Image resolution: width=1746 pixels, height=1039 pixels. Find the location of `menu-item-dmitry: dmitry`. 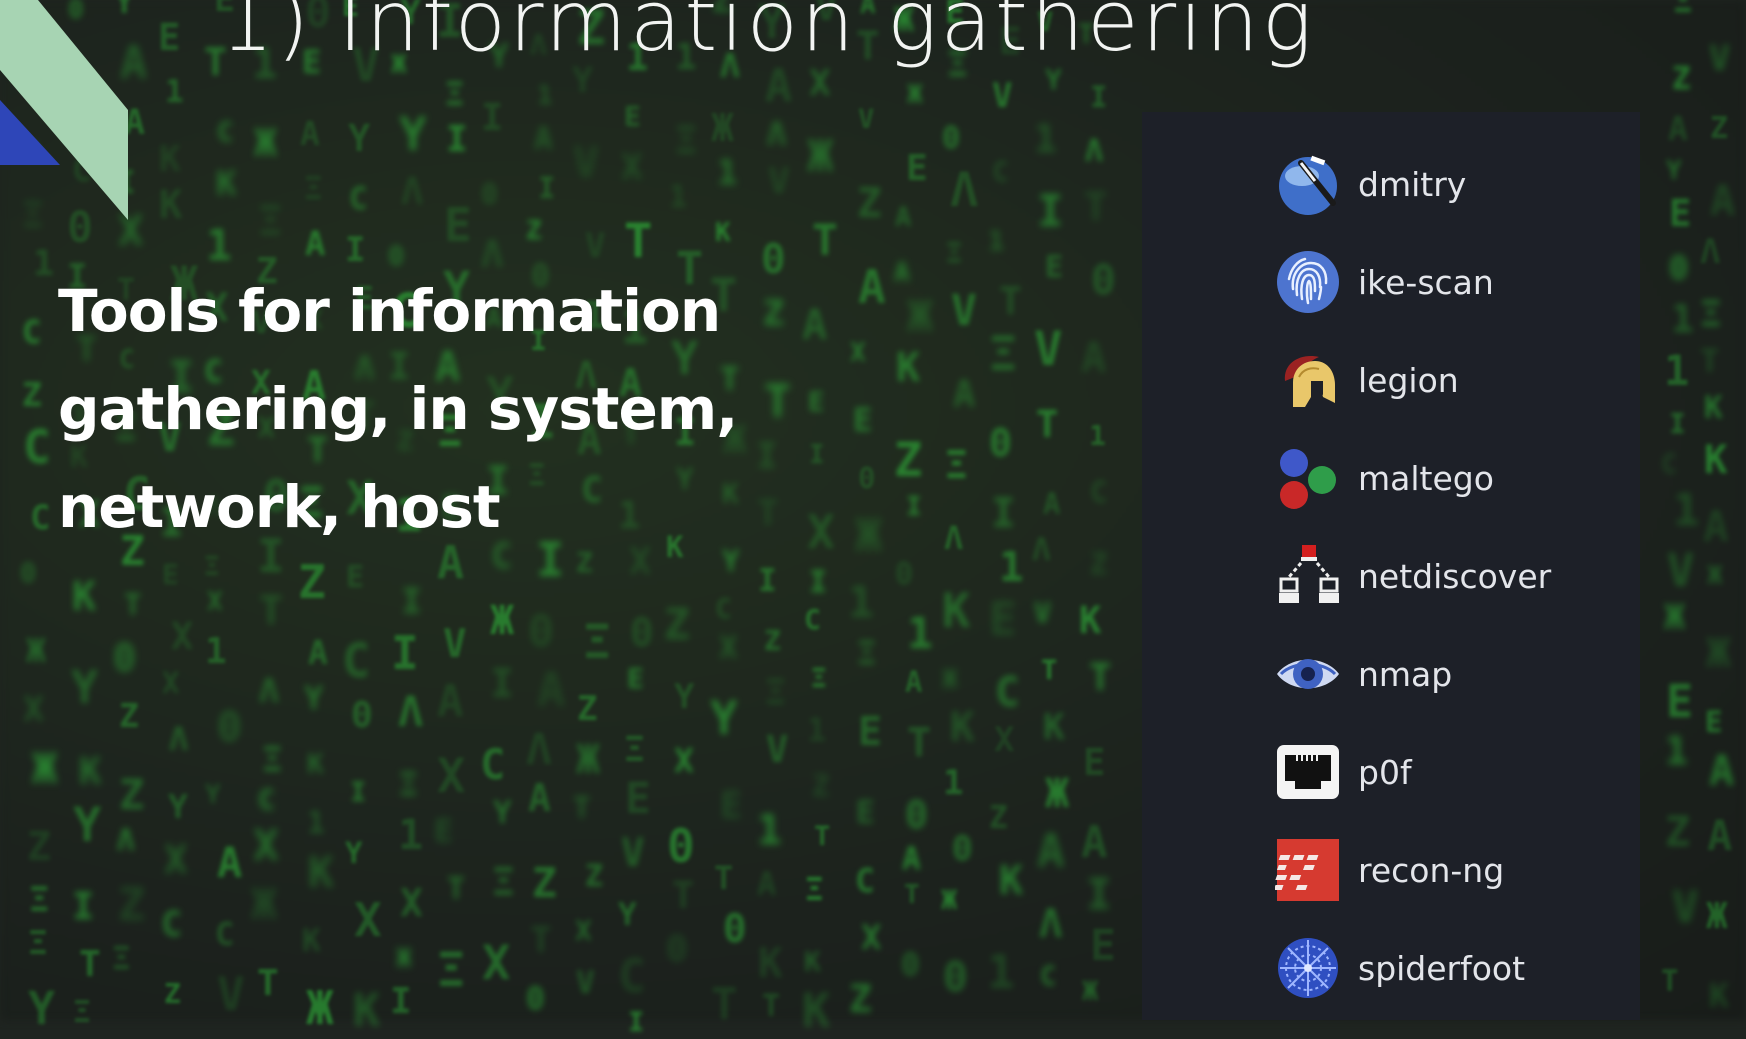

menu-item-dmitry: dmitry is located at coordinates (1444, 184).